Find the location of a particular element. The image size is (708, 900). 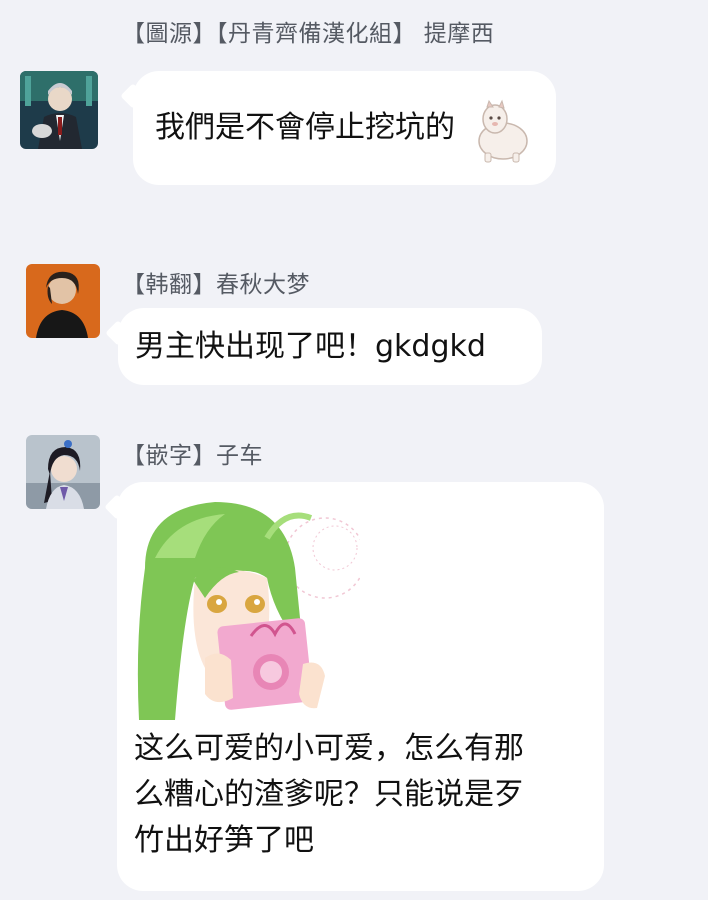

message-text-line-1: 这么可爱的小可爱，怎么有那 is located at coordinates (329, 748).